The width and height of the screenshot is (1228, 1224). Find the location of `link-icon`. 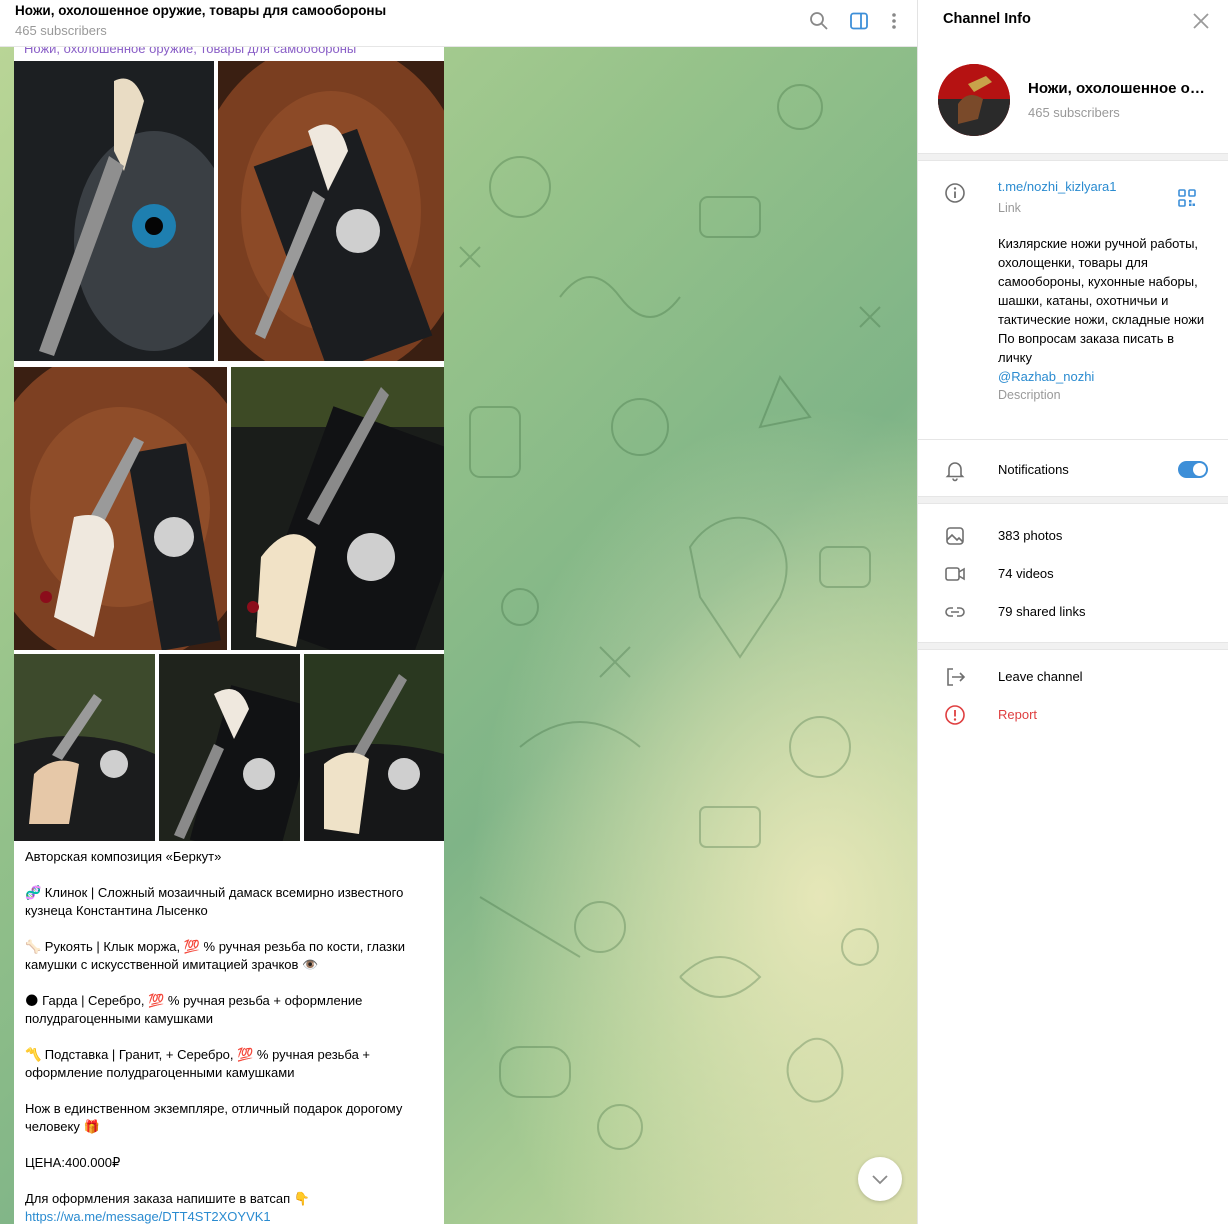

link-icon is located at coordinates (955, 612).